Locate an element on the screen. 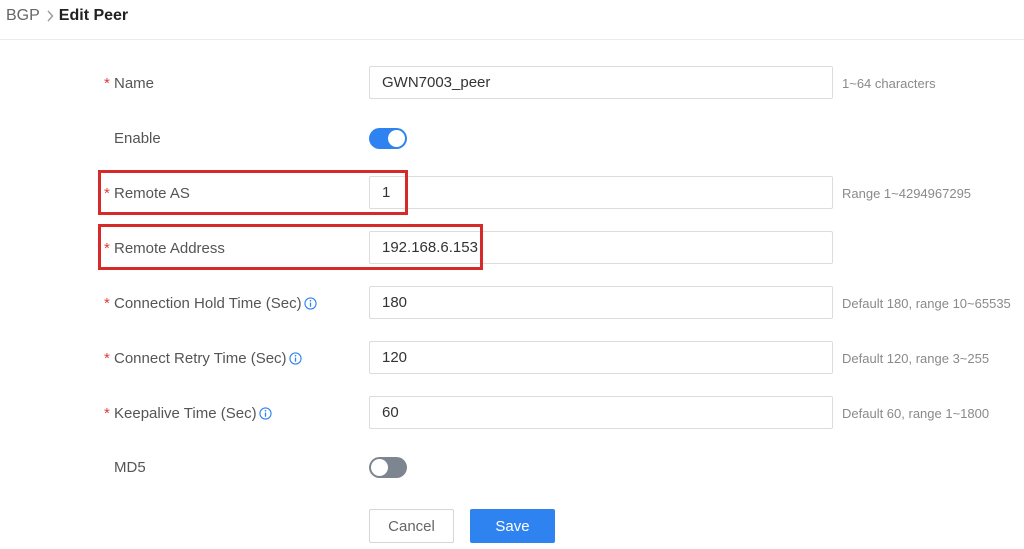  name-label: * Name is located at coordinates (129, 83).